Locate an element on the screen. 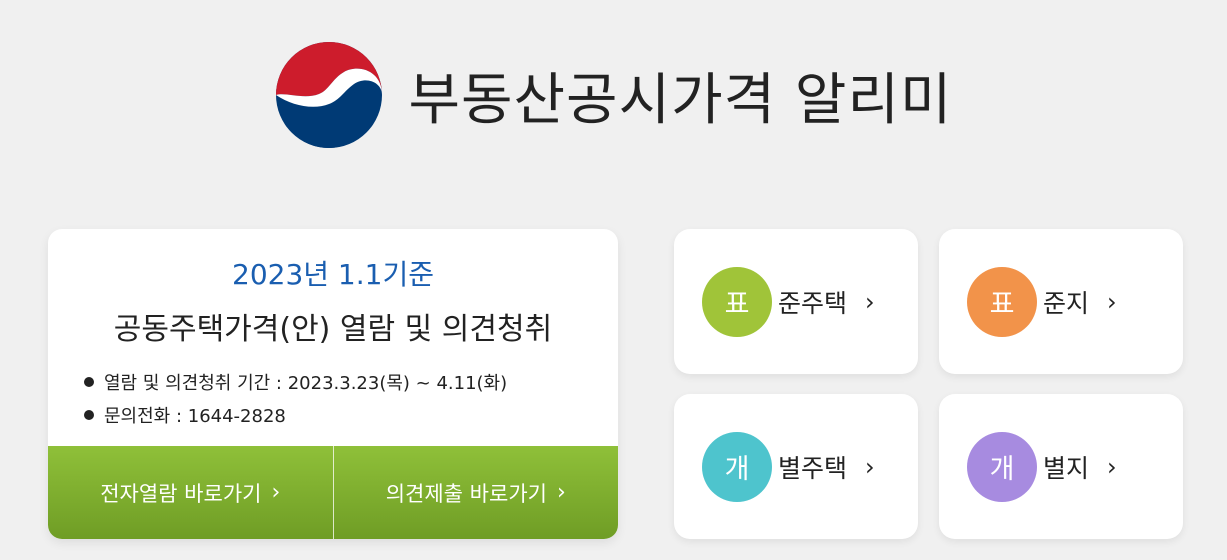  submit-opinion-button-label: 의견제출 바로가기 is located at coordinates (466, 493).